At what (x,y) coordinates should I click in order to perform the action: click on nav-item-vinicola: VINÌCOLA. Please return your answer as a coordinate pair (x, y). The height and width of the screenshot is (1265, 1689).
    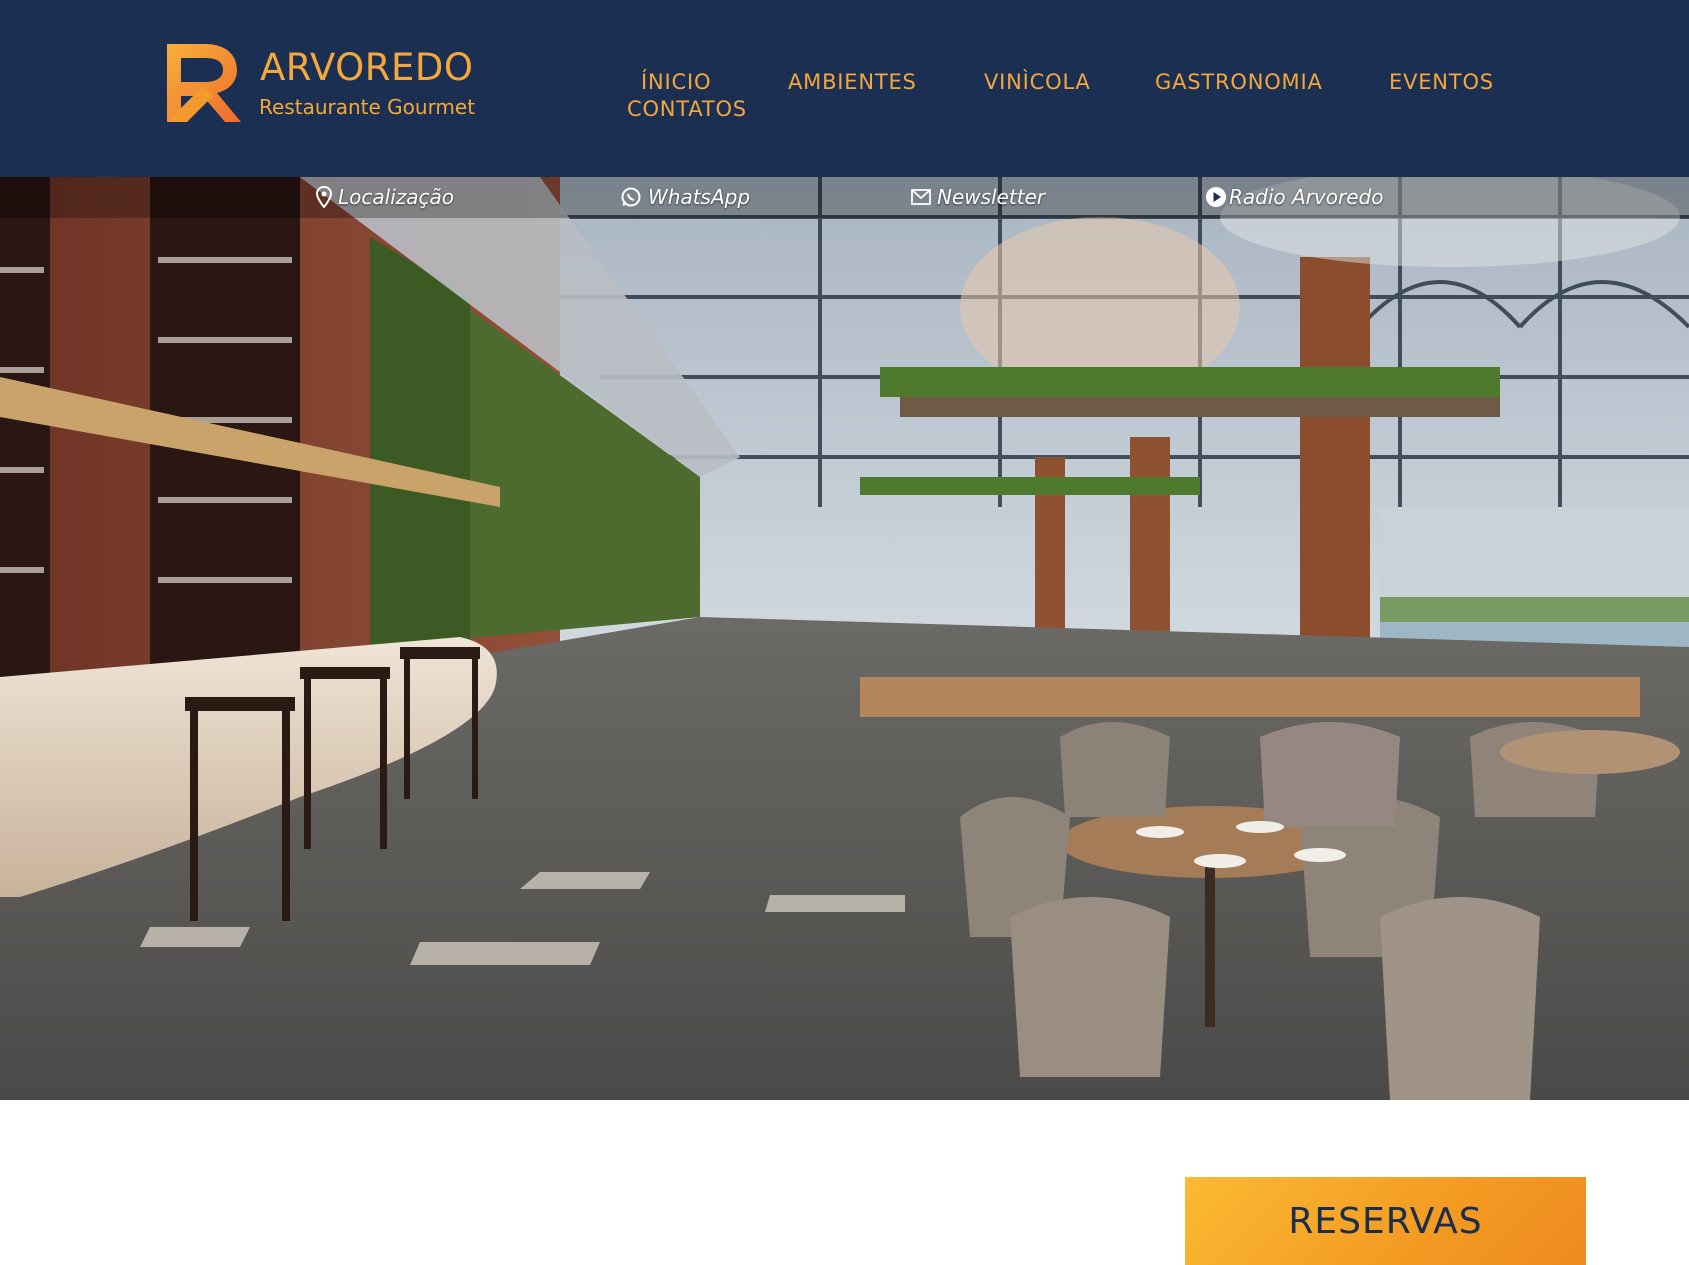
    Looking at the image, I should click on (1037, 82).